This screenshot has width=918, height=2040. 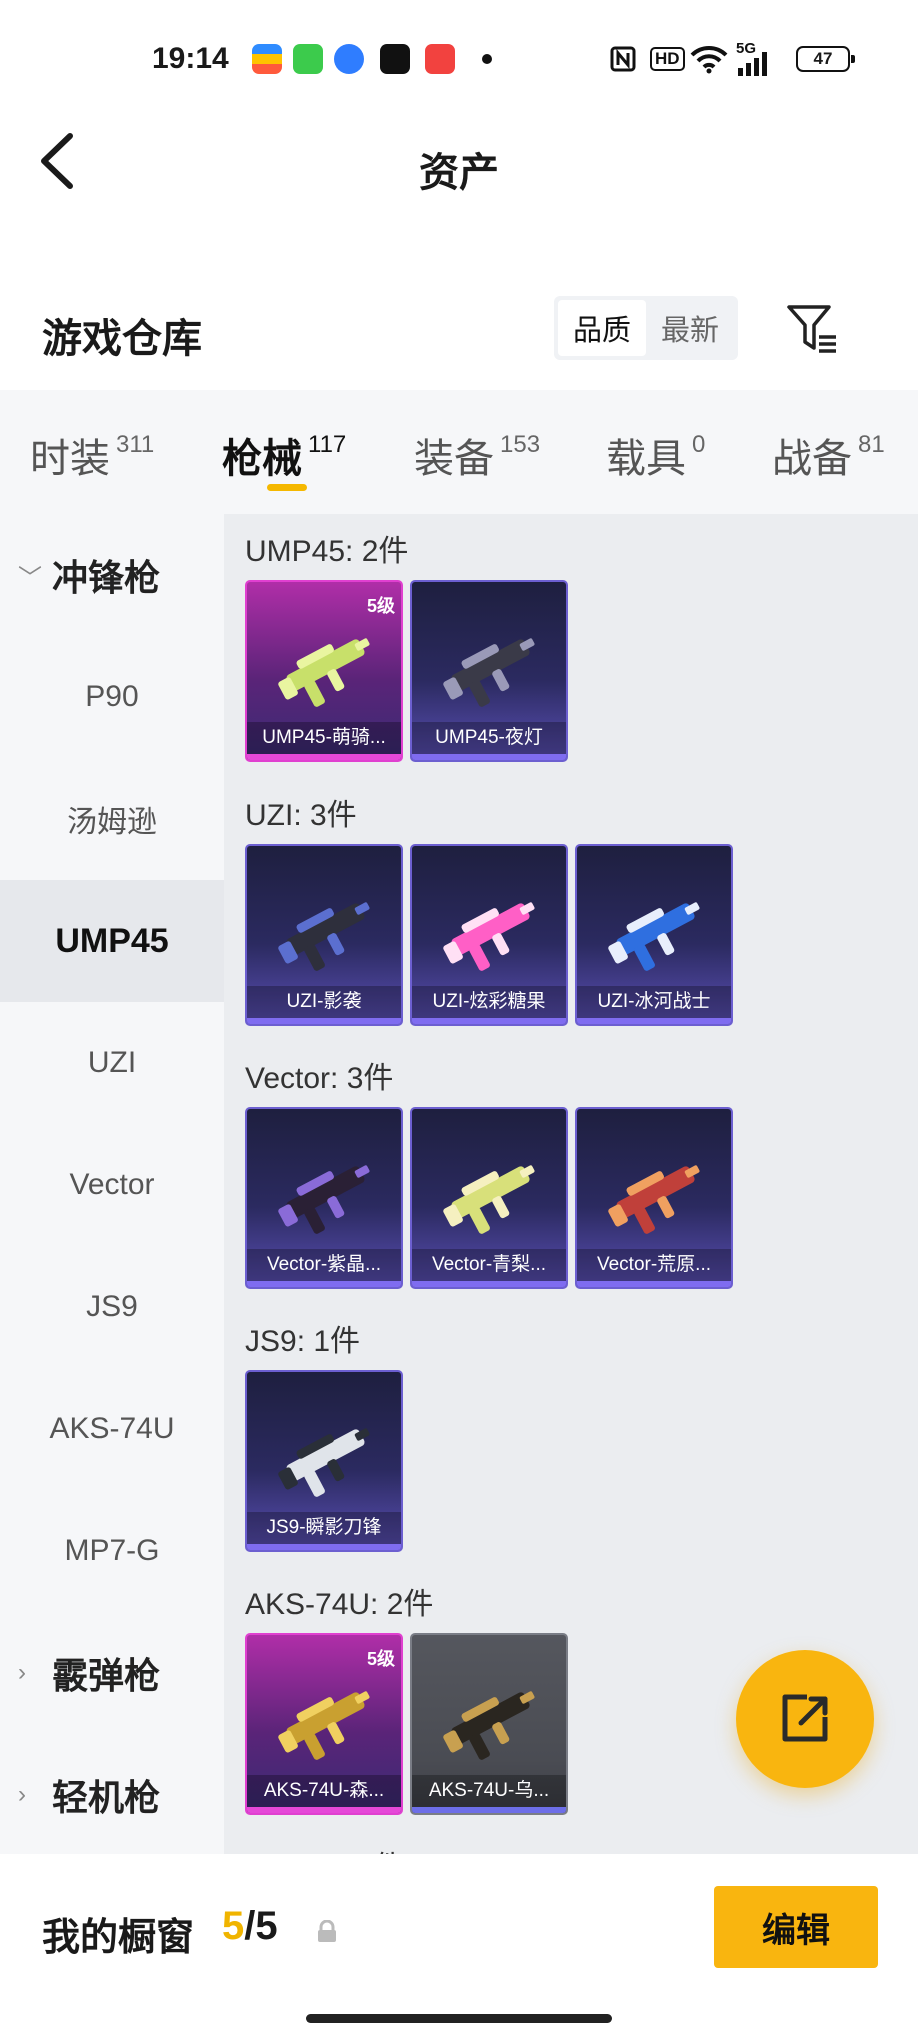 I want to click on sidebar-item-p90: P90, so click(x=112, y=697).